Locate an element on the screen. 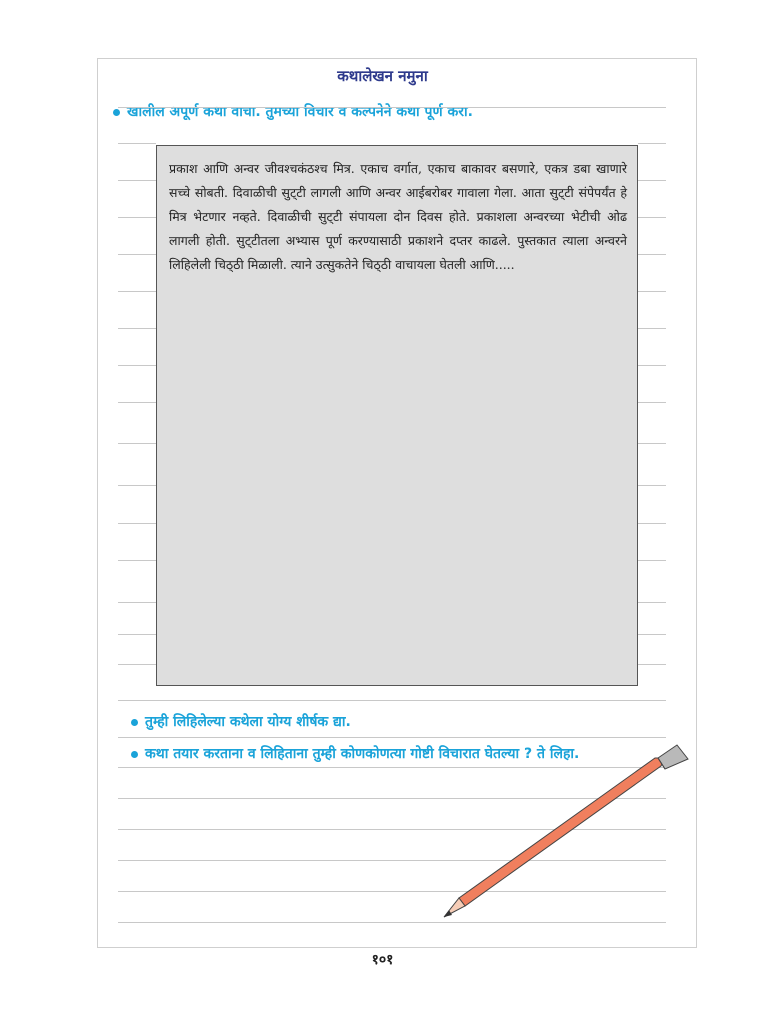 The width and height of the screenshot is (765, 1024). pencil-icon is located at coordinates (566, 831).